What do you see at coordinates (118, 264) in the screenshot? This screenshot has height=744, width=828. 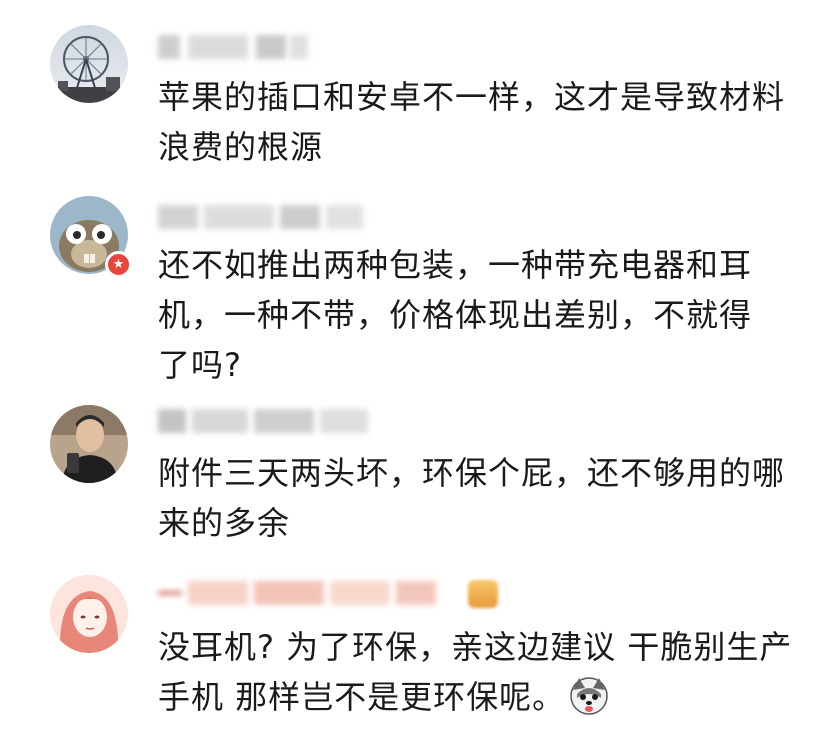 I see `verified-badge-icon: ★` at bounding box center [118, 264].